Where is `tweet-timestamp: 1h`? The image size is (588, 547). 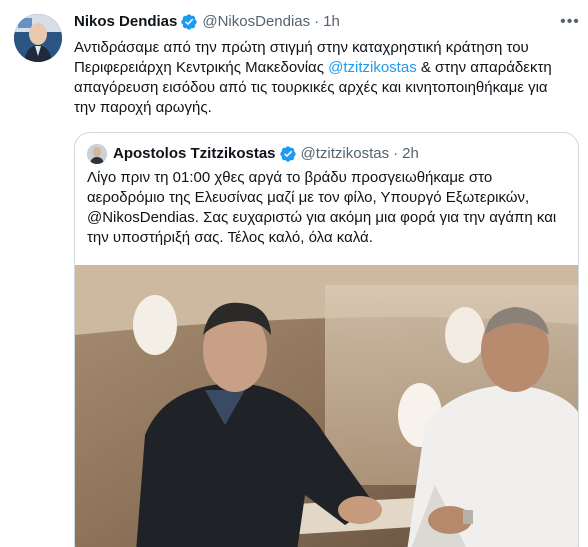
tweet-timestamp: 1h is located at coordinates (331, 22).